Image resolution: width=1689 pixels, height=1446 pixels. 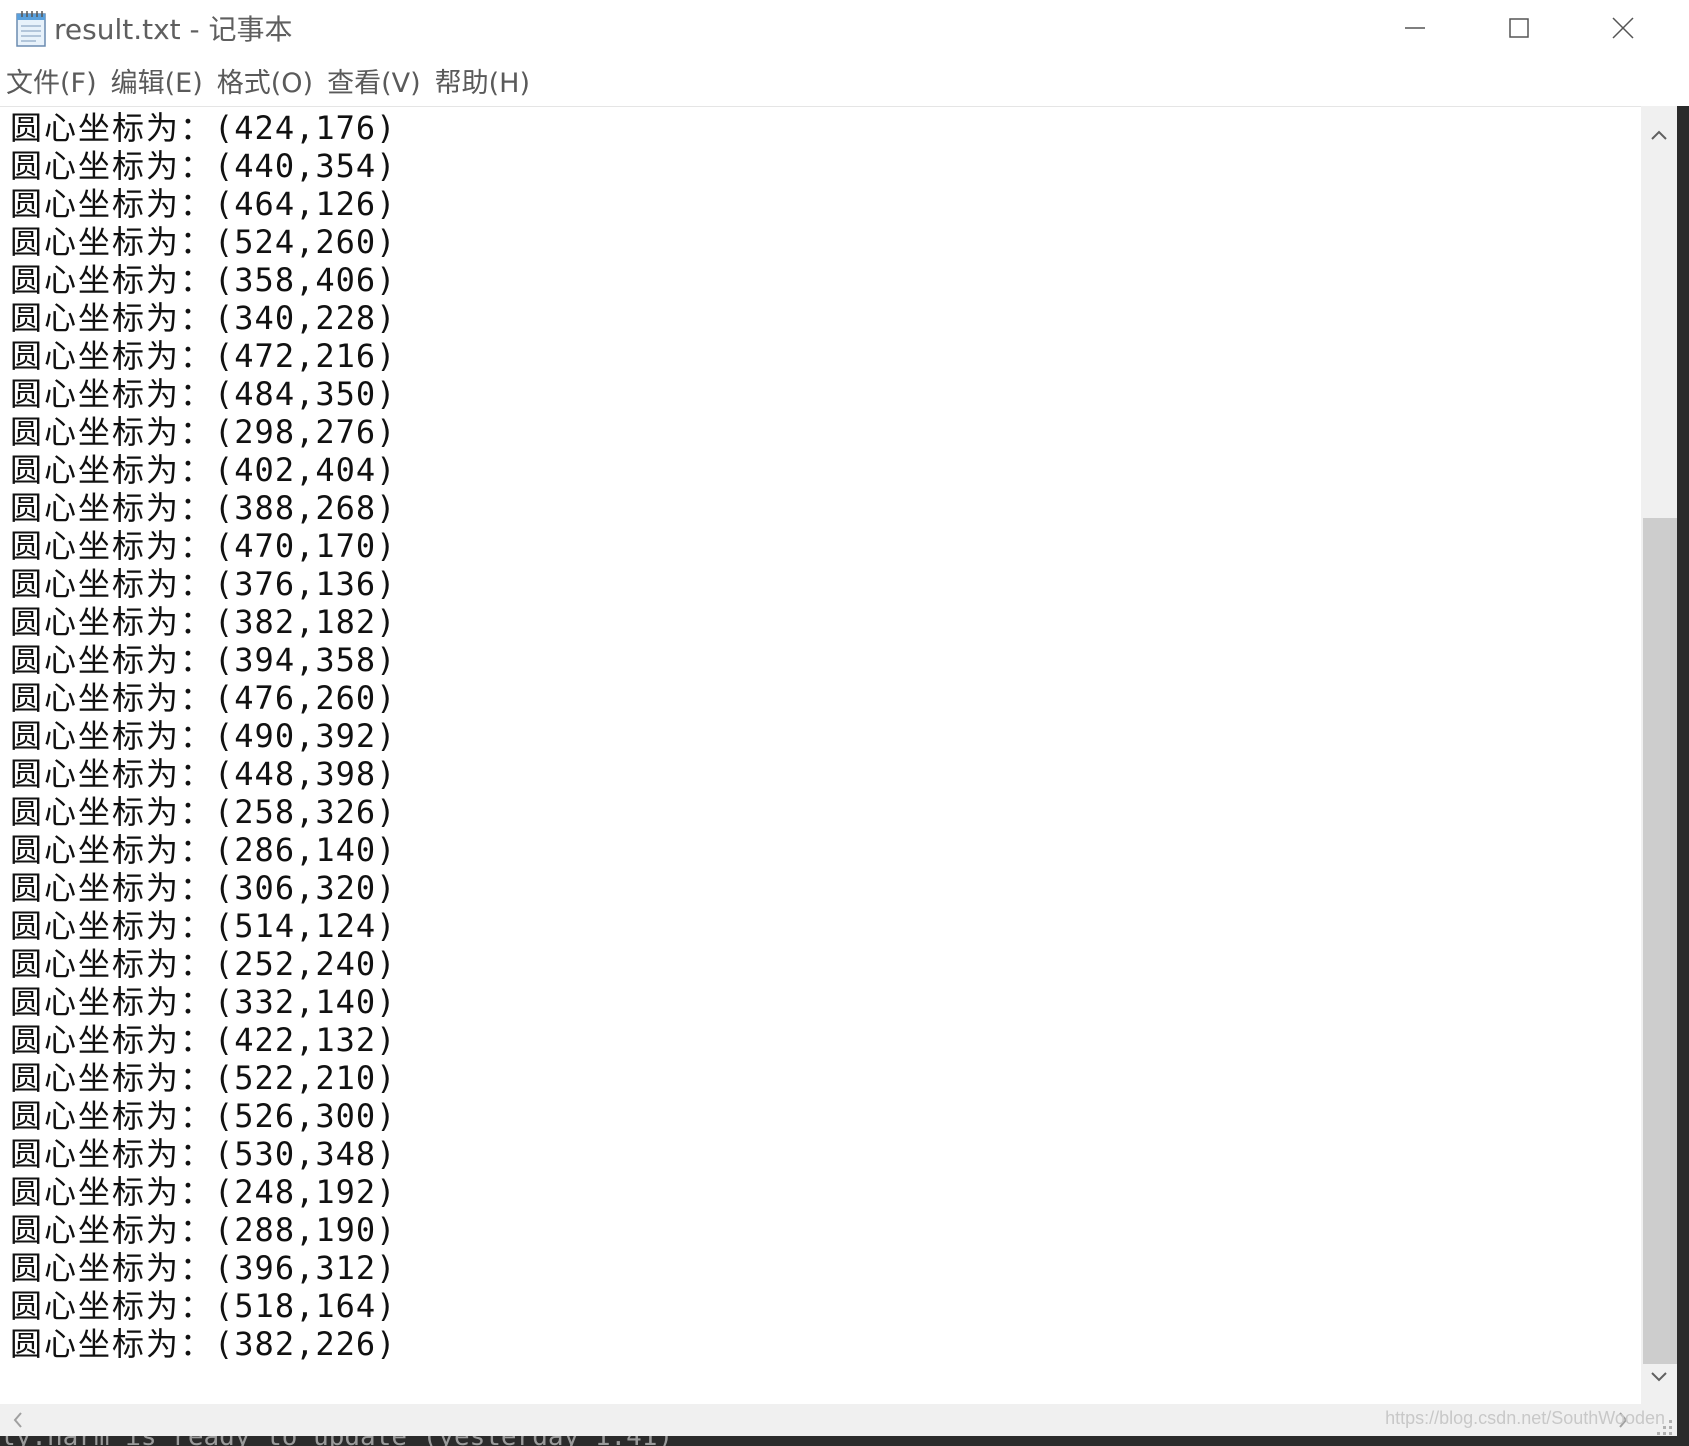 I want to click on scroll-left-button, so click(x=18, y=1422).